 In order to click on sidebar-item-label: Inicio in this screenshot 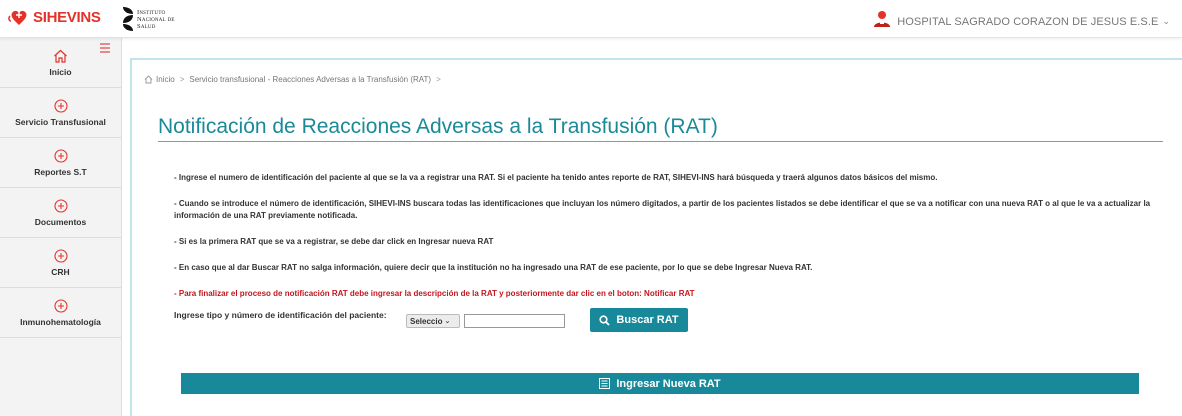, I will do `click(60, 71)`.